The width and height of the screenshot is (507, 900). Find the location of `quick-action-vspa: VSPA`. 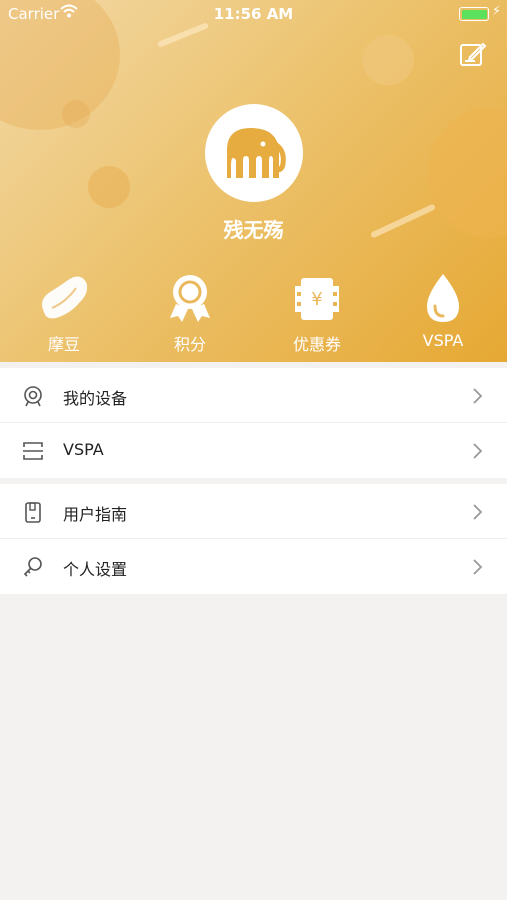

quick-action-vspa: VSPA is located at coordinates (443, 311).